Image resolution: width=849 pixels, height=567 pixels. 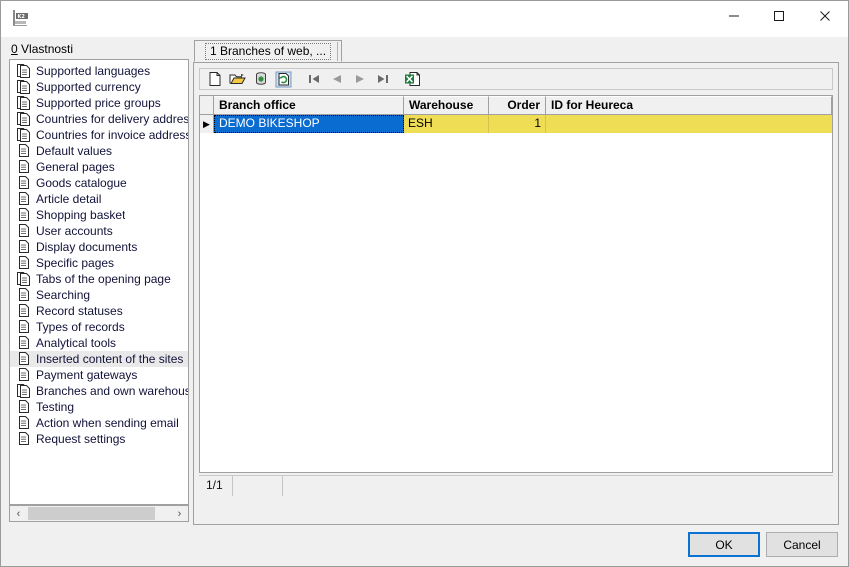 What do you see at coordinates (88, 87) in the screenshot?
I see `sidebar-item-label: Supported currency` at bounding box center [88, 87].